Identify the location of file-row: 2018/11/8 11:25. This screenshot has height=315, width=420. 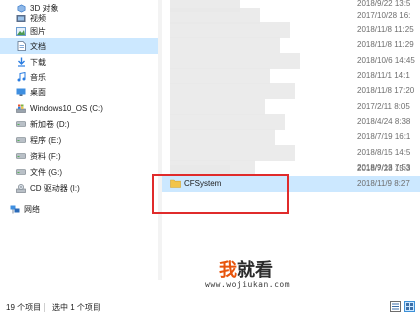
(291, 30).